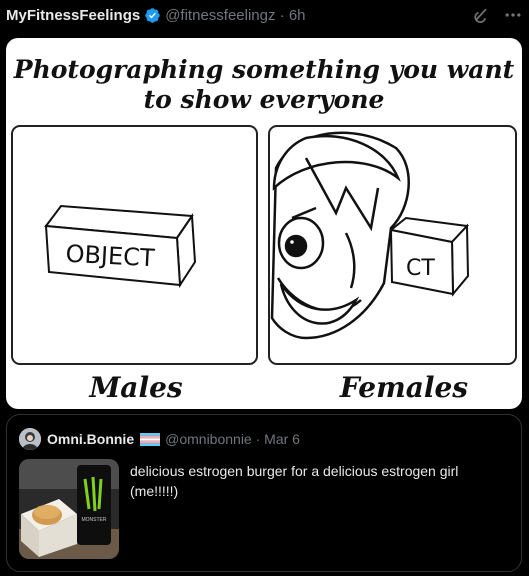 The image size is (529, 576). I want to click on object-box: OBJECT, so click(120, 246).